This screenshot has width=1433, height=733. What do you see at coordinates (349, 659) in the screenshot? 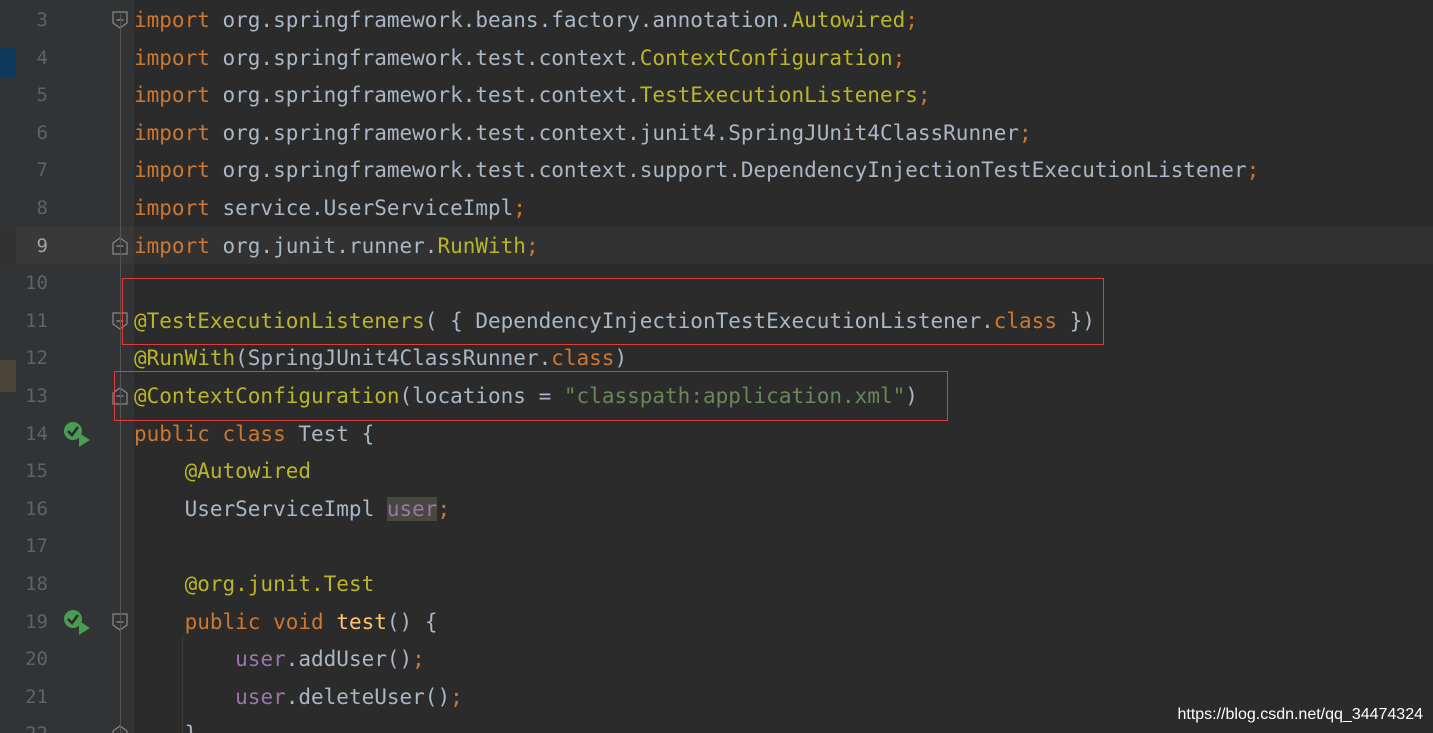
I see `code-token: .addUser()` at bounding box center [349, 659].